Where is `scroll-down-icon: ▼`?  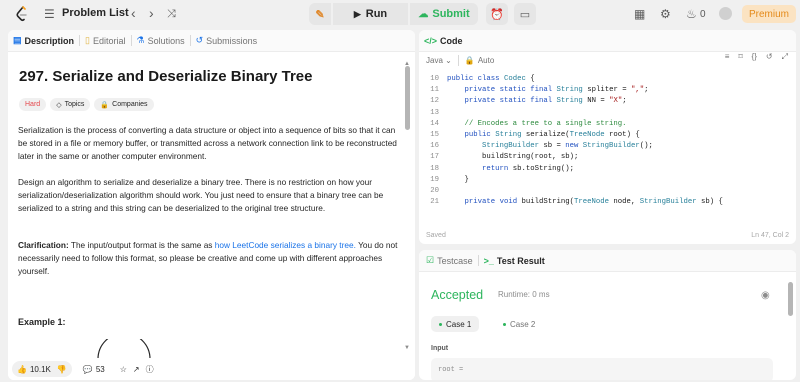 scroll-down-icon: ▼ is located at coordinates (407, 348).